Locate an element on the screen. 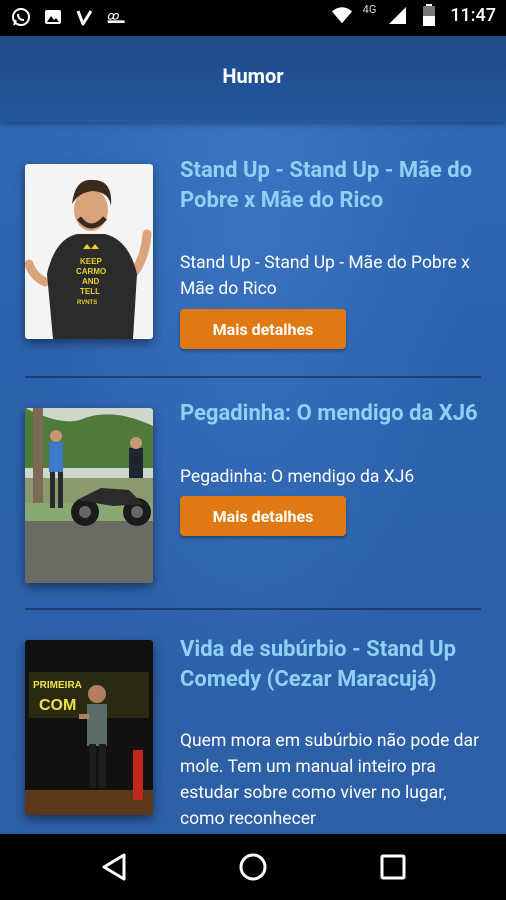  svg-text: RVNTS is located at coordinates (87, 303).